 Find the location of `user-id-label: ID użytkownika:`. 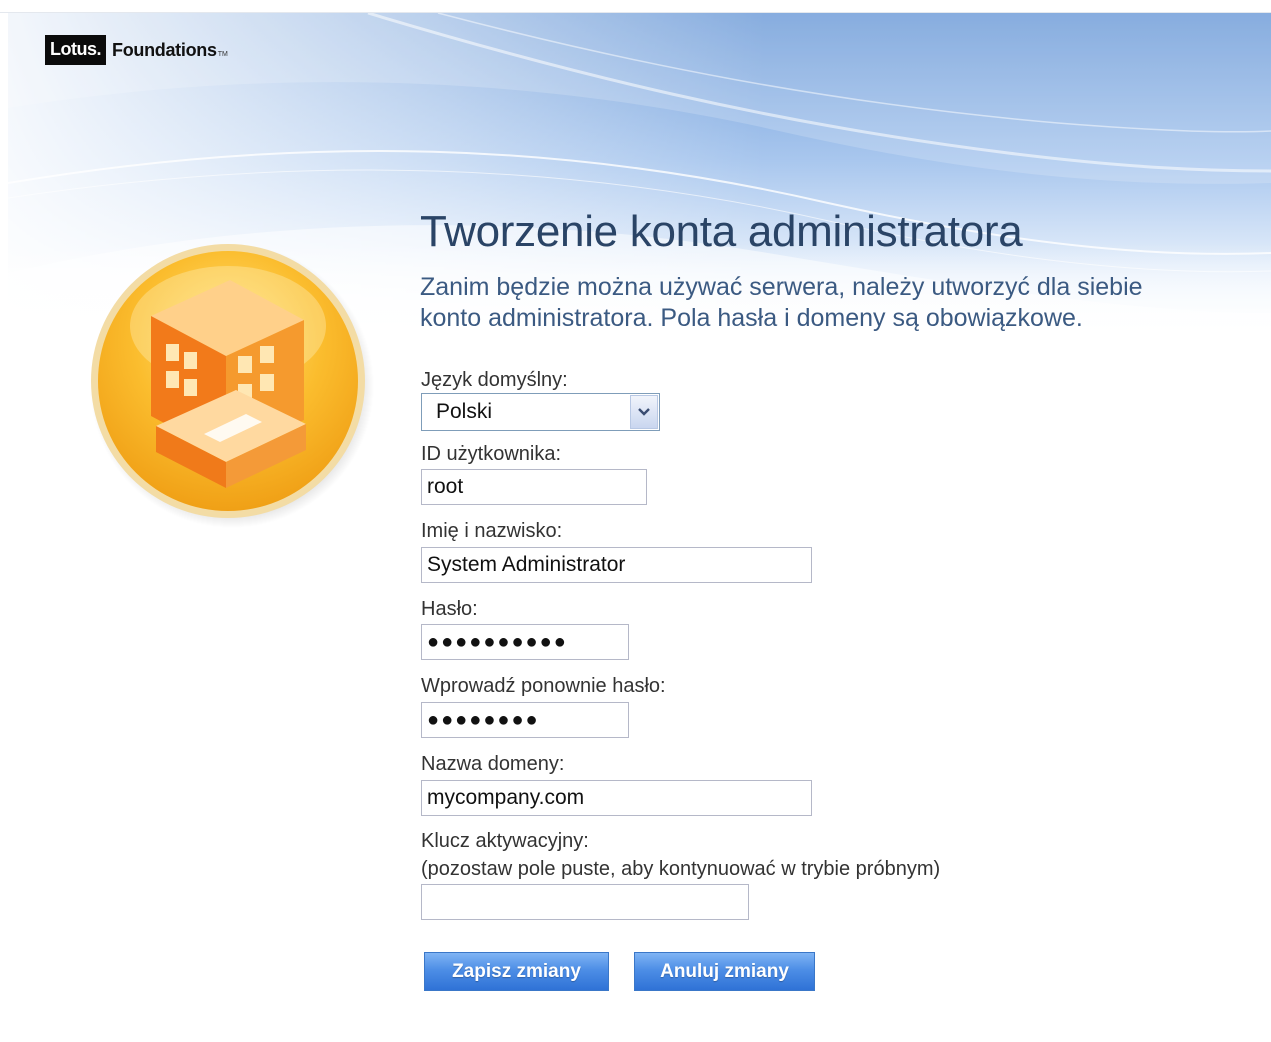

user-id-label: ID użytkownika: is located at coordinates (491, 454).